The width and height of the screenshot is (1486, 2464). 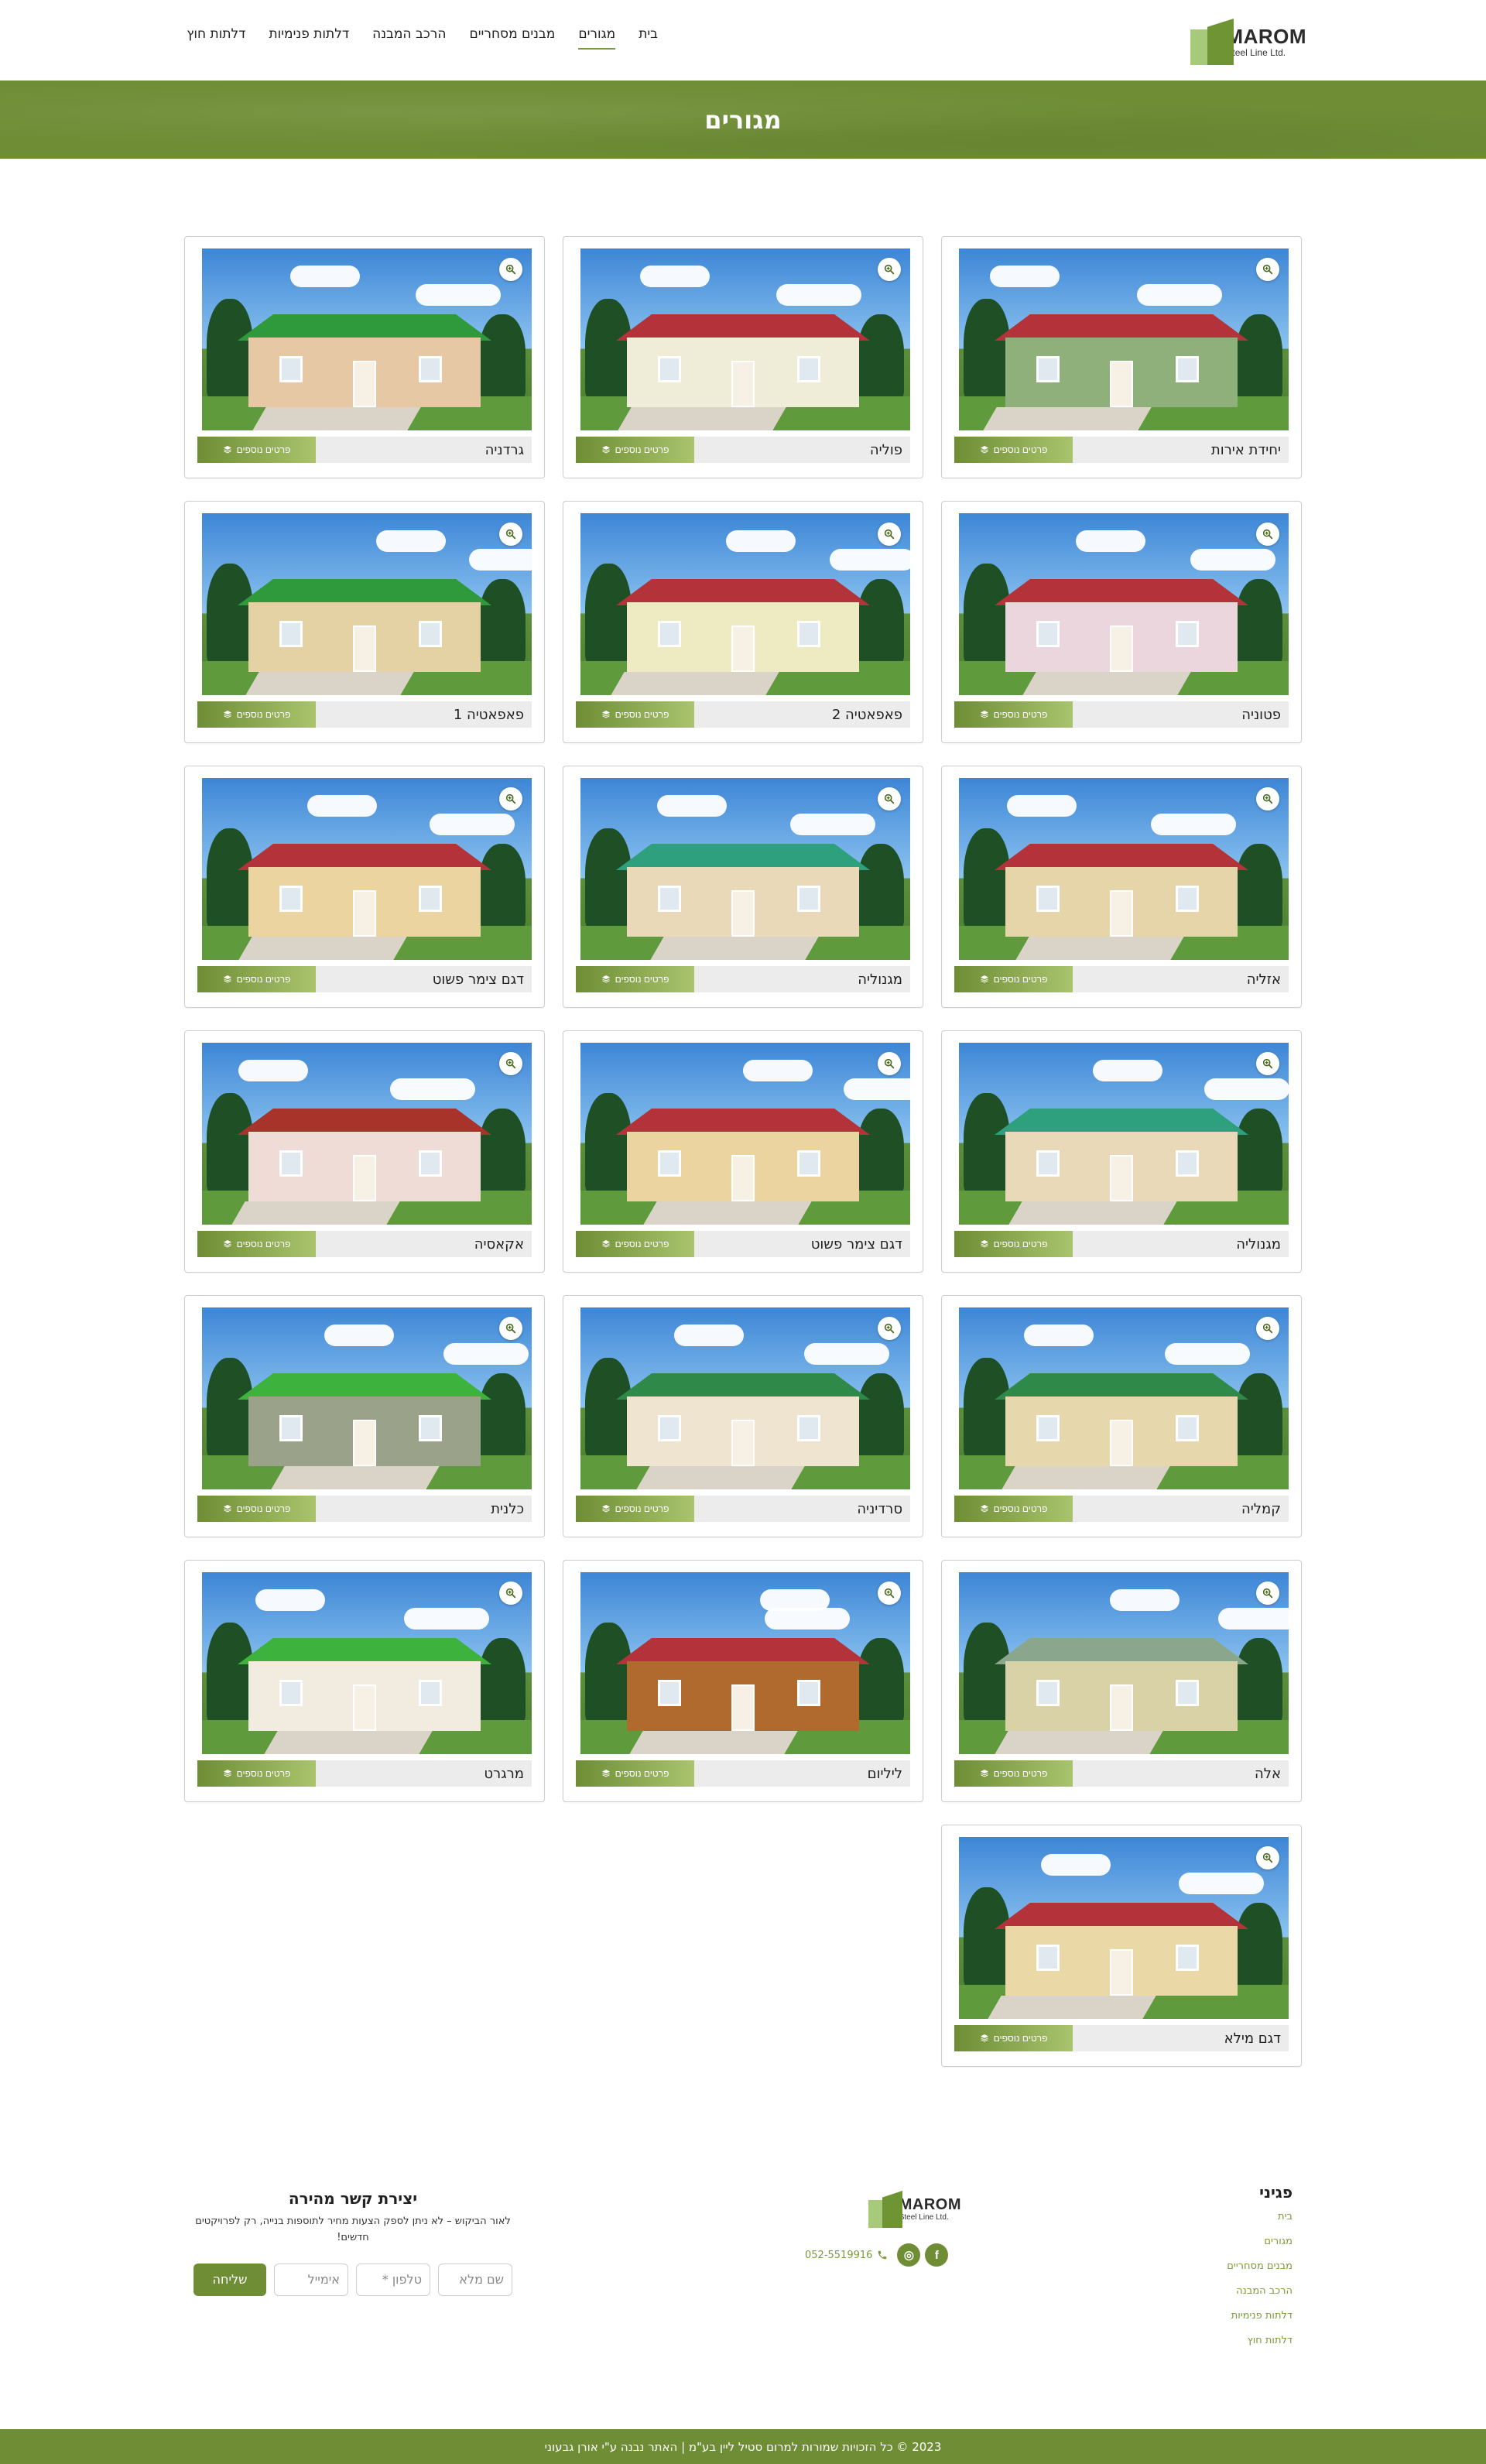 What do you see at coordinates (846, 2255) in the screenshot?
I see `footer-phone: 052-5519916` at bounding box center [846, 2255].